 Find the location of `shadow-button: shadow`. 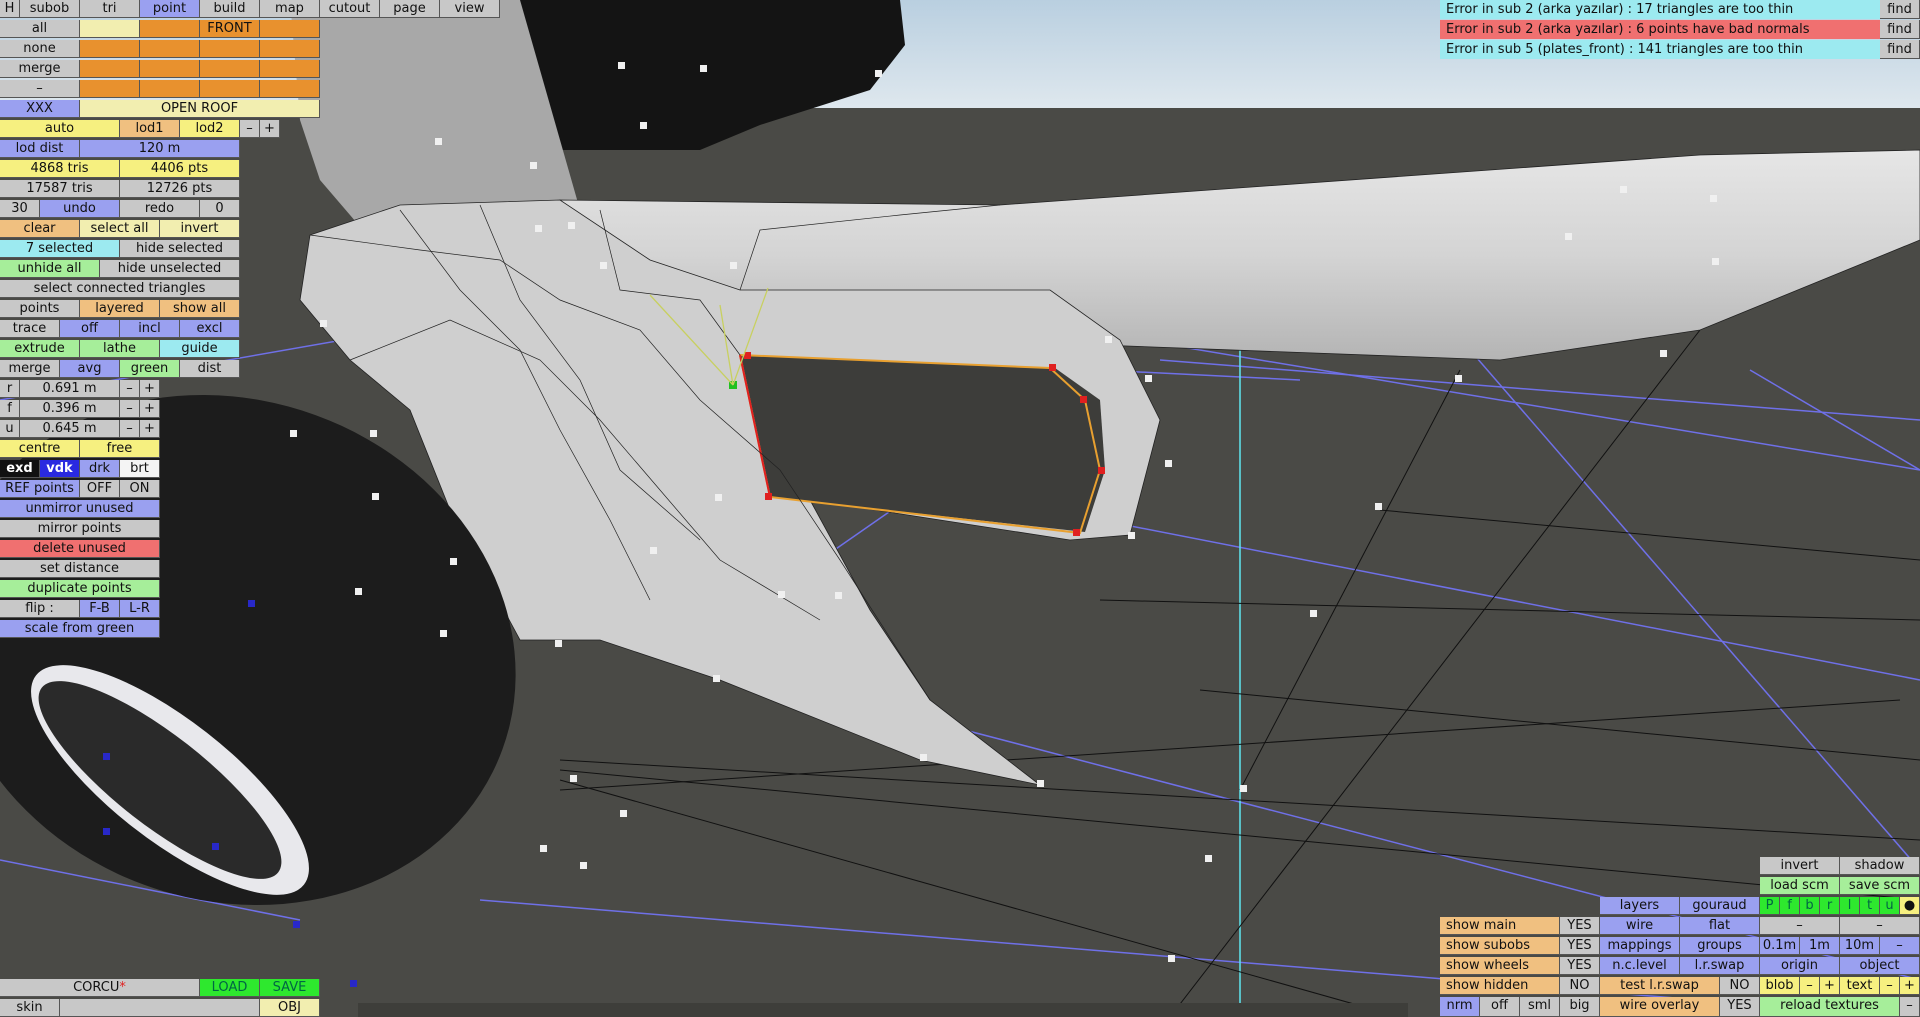

shadow-button: shadow is located at coordinates (1880, 866).